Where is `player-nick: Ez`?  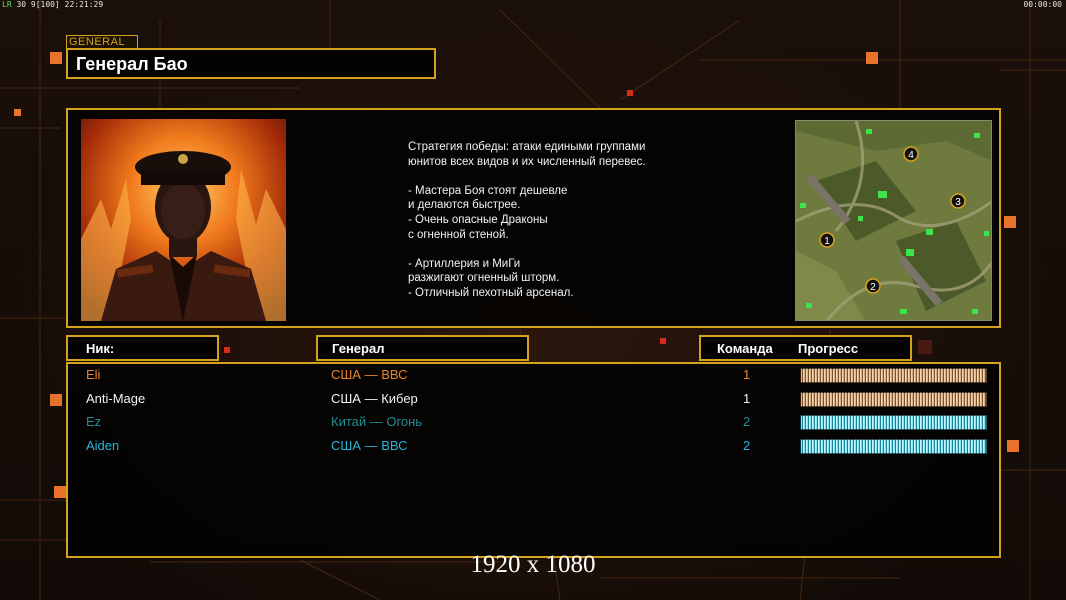 player-nick: Ez is located at coordinates (94, 421).